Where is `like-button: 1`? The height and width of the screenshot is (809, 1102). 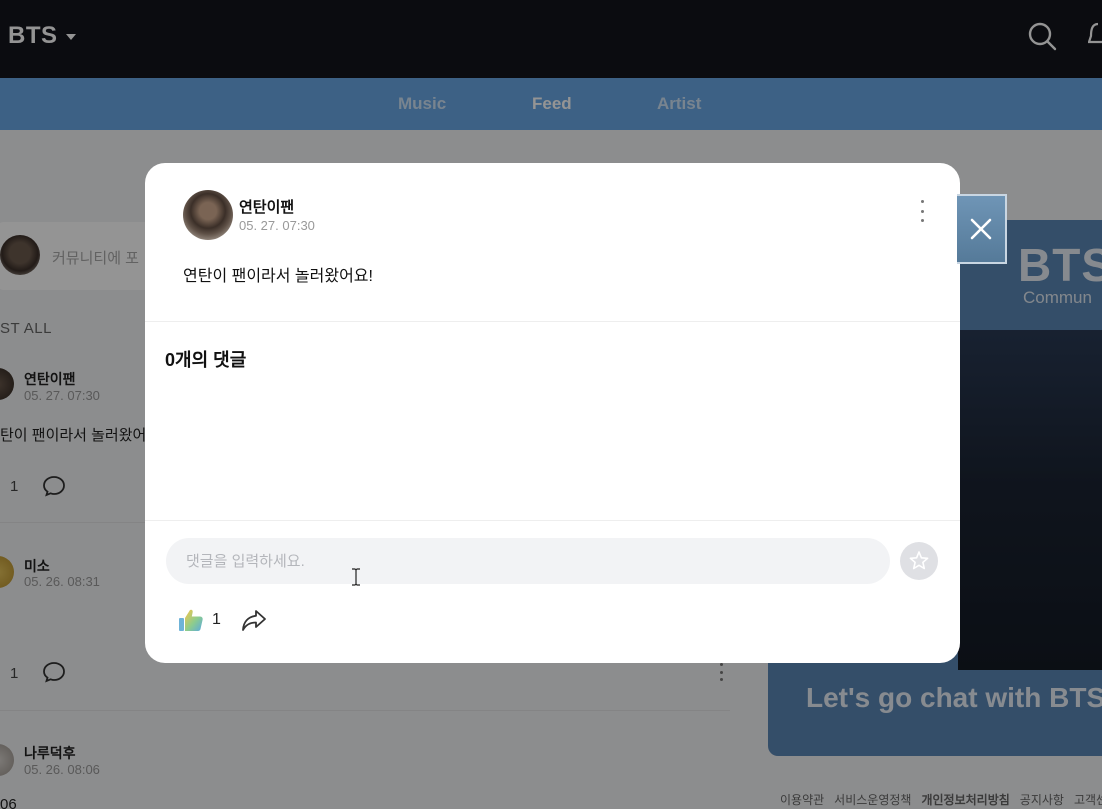
like-button: 1 is located at coordinates (199, 620).